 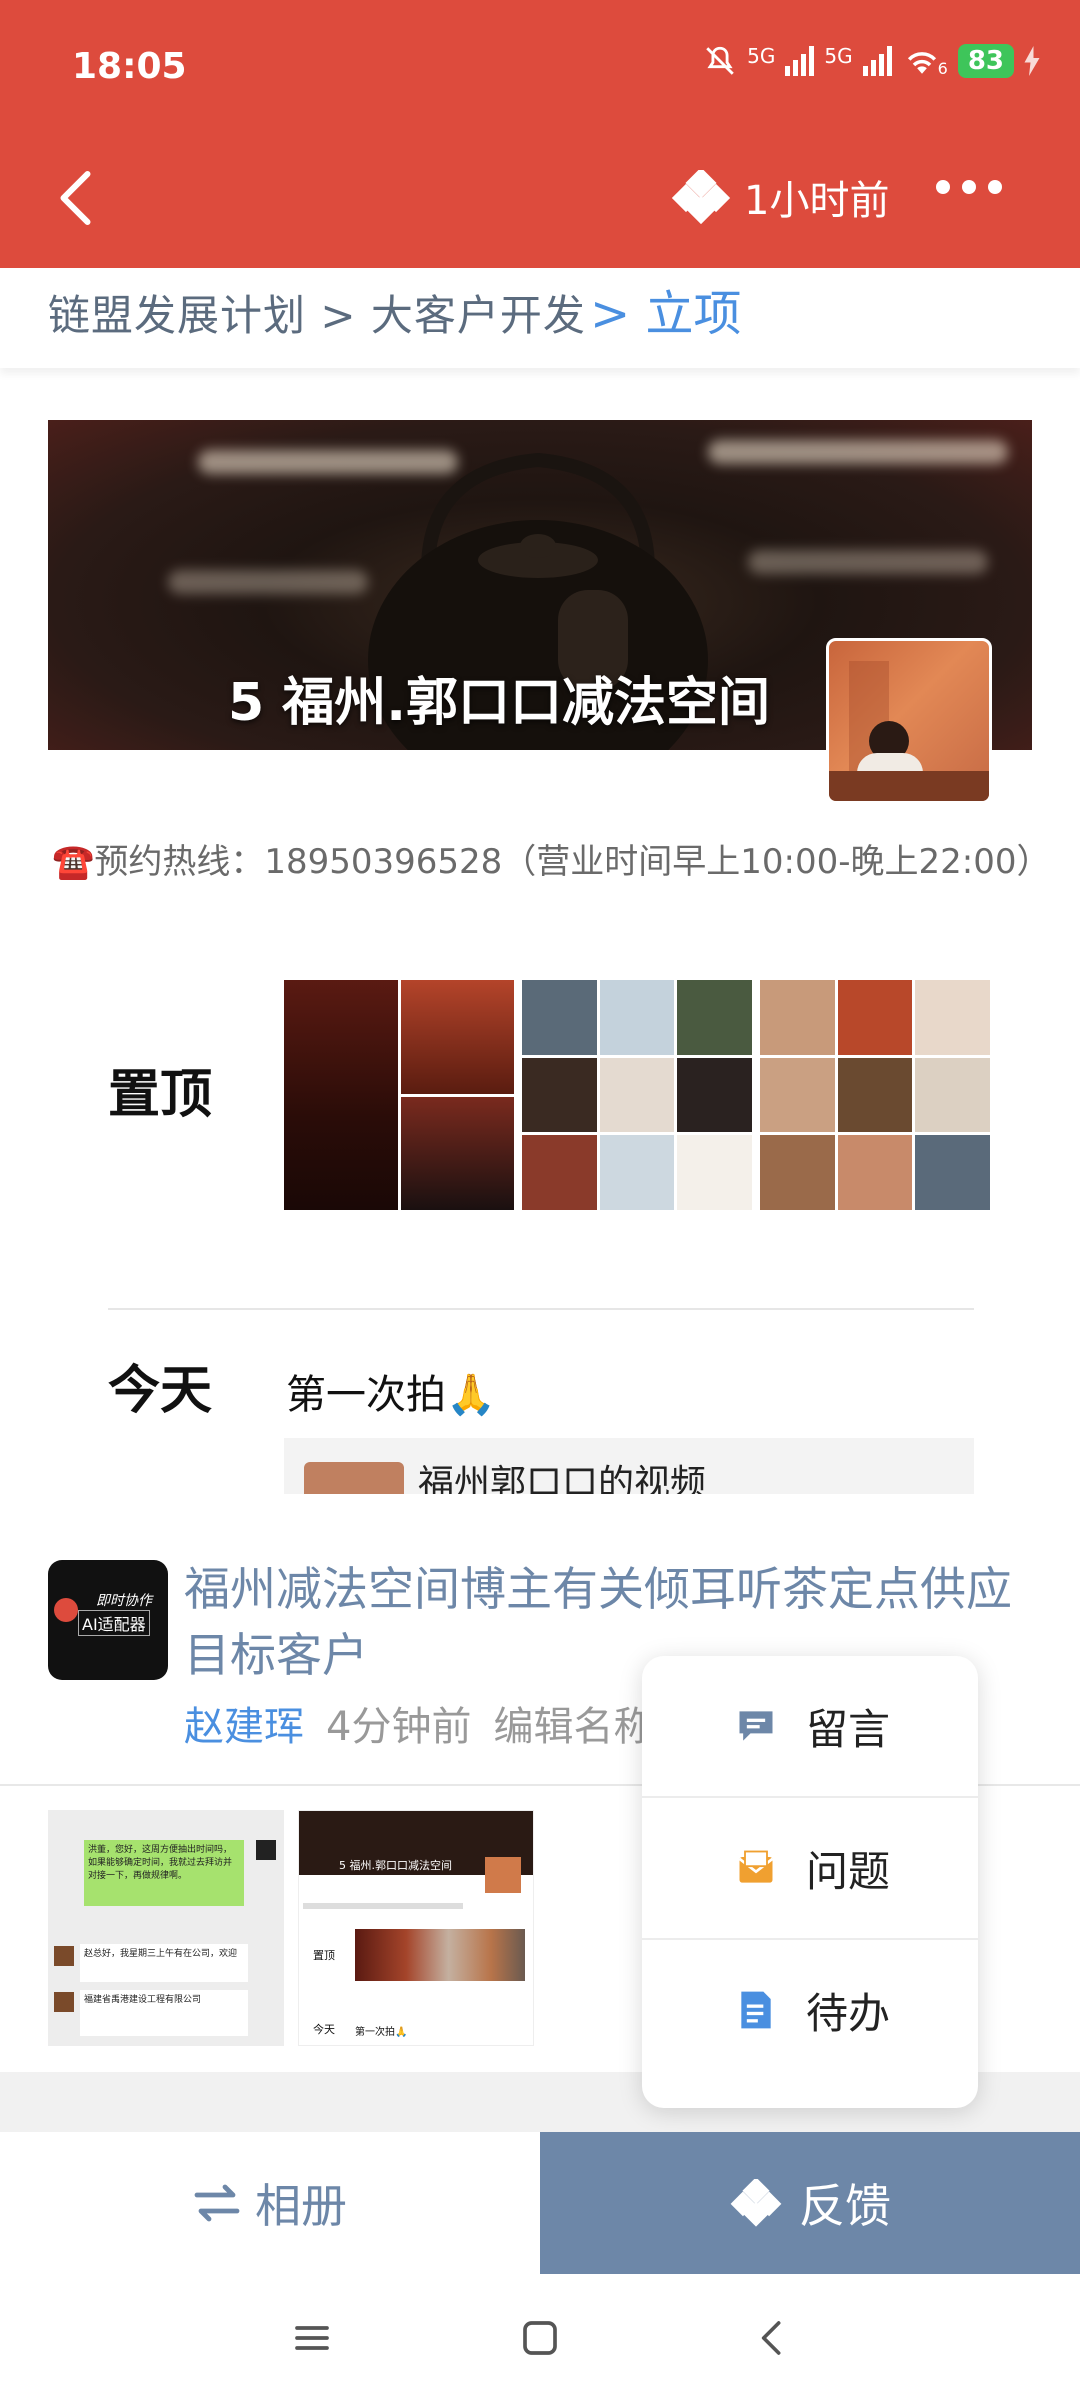 I want to click on time-ago: 1小时前, so click(x=779, y=197).